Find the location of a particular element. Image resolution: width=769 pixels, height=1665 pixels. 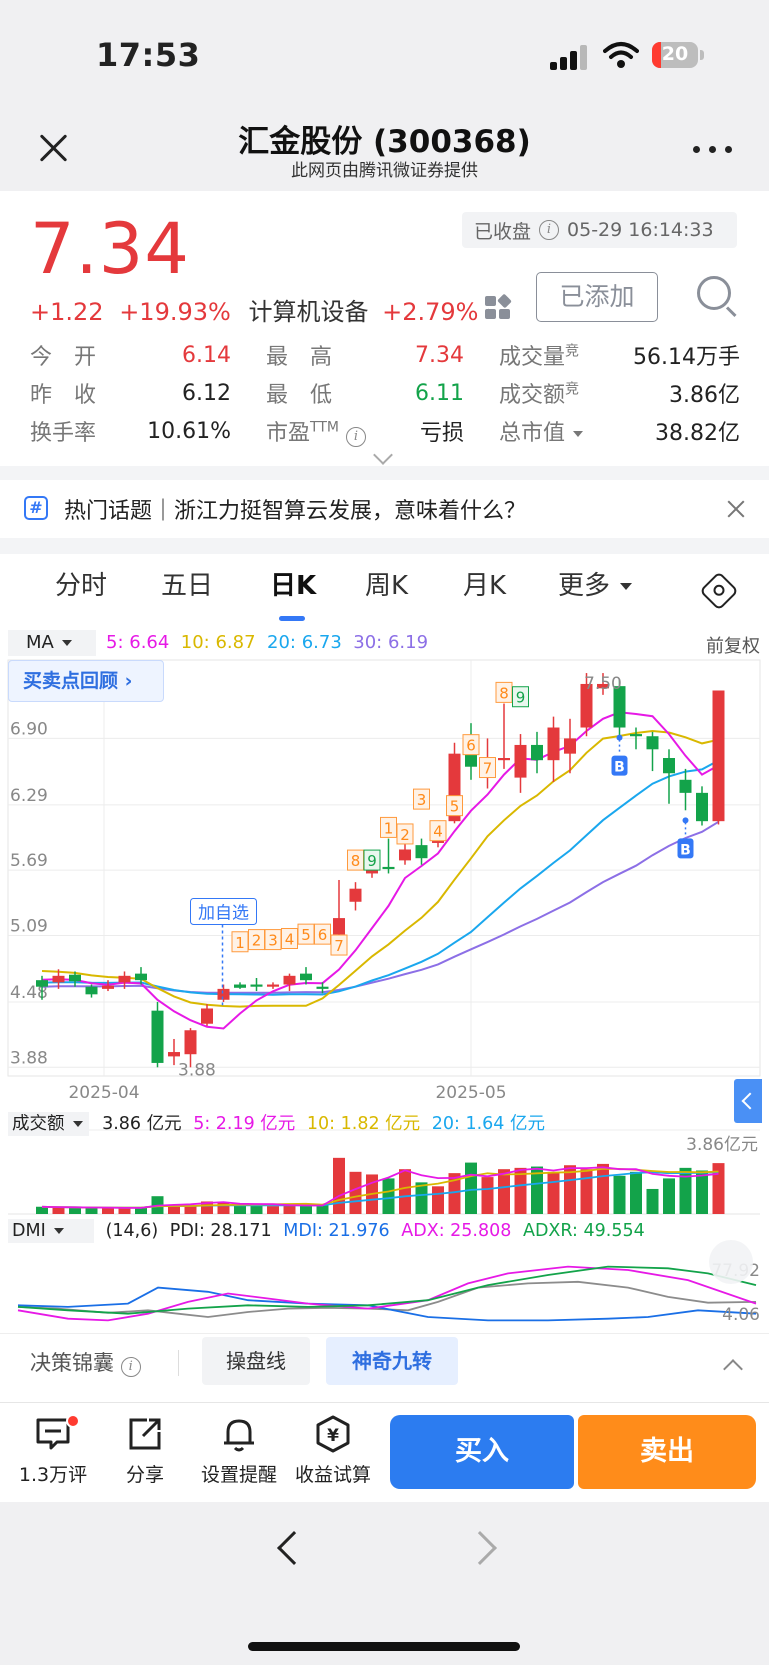

price-tick-label: 6.29 is located at coordinates (29, 796).